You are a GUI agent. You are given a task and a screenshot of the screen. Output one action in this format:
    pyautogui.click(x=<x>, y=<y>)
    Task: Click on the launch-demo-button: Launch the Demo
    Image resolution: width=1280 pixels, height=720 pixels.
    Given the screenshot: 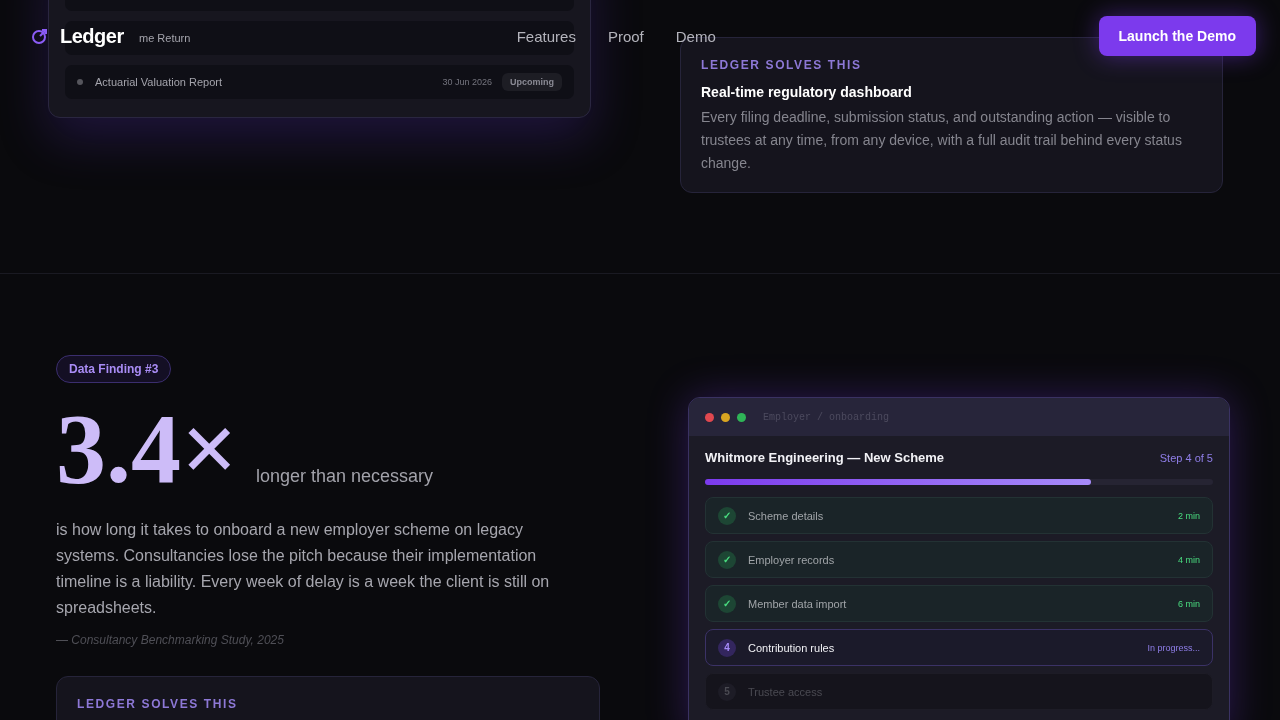 What is the action you would take?
    pyautogui.click(x=1177, y=36)
    